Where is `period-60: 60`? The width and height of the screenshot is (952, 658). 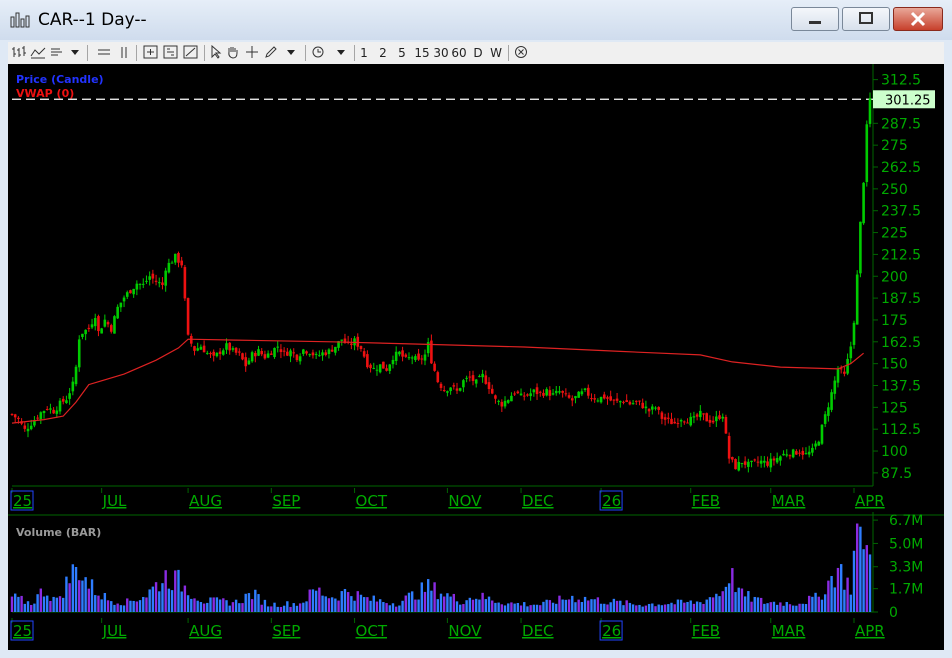
period-60: 60 is located at coordinates (459, 53).